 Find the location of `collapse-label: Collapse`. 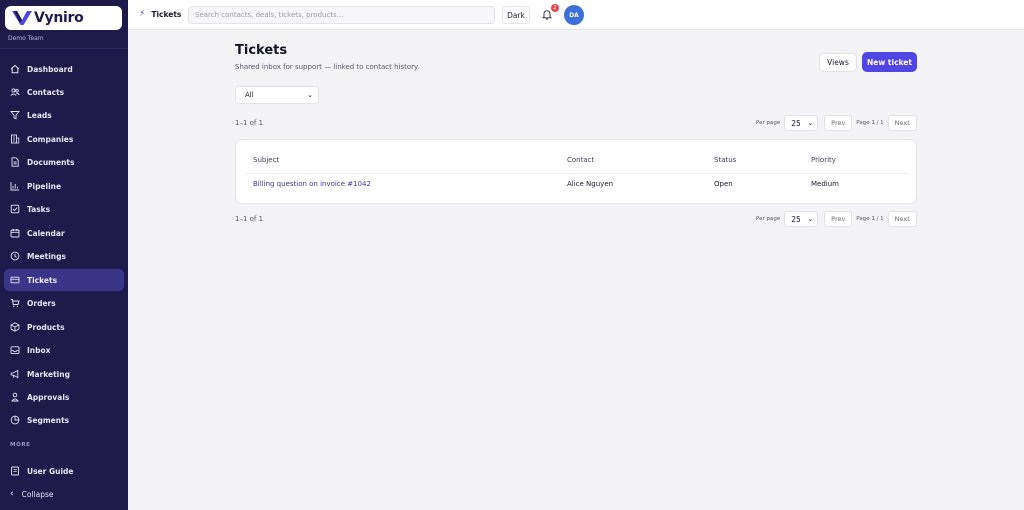

collapse-label: Collapse is located at coordinates (37, 494).